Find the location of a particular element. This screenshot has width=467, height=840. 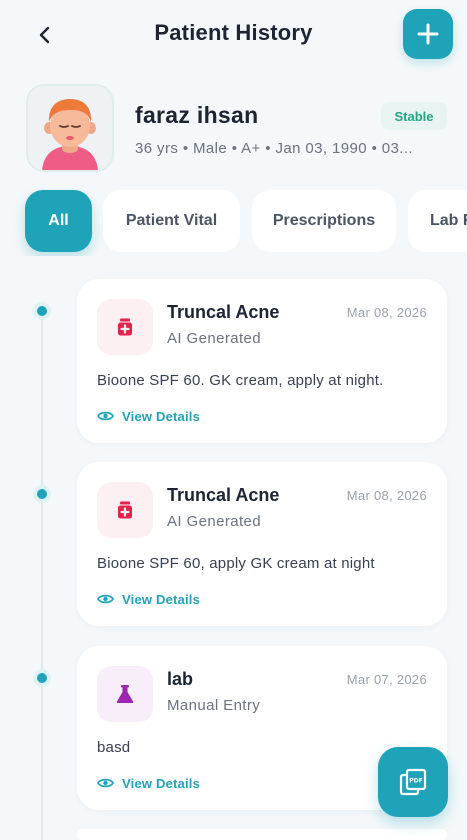

filter-tabs: All Patient Vital Prescriptions Lab R is located at coordinates (233, 222).